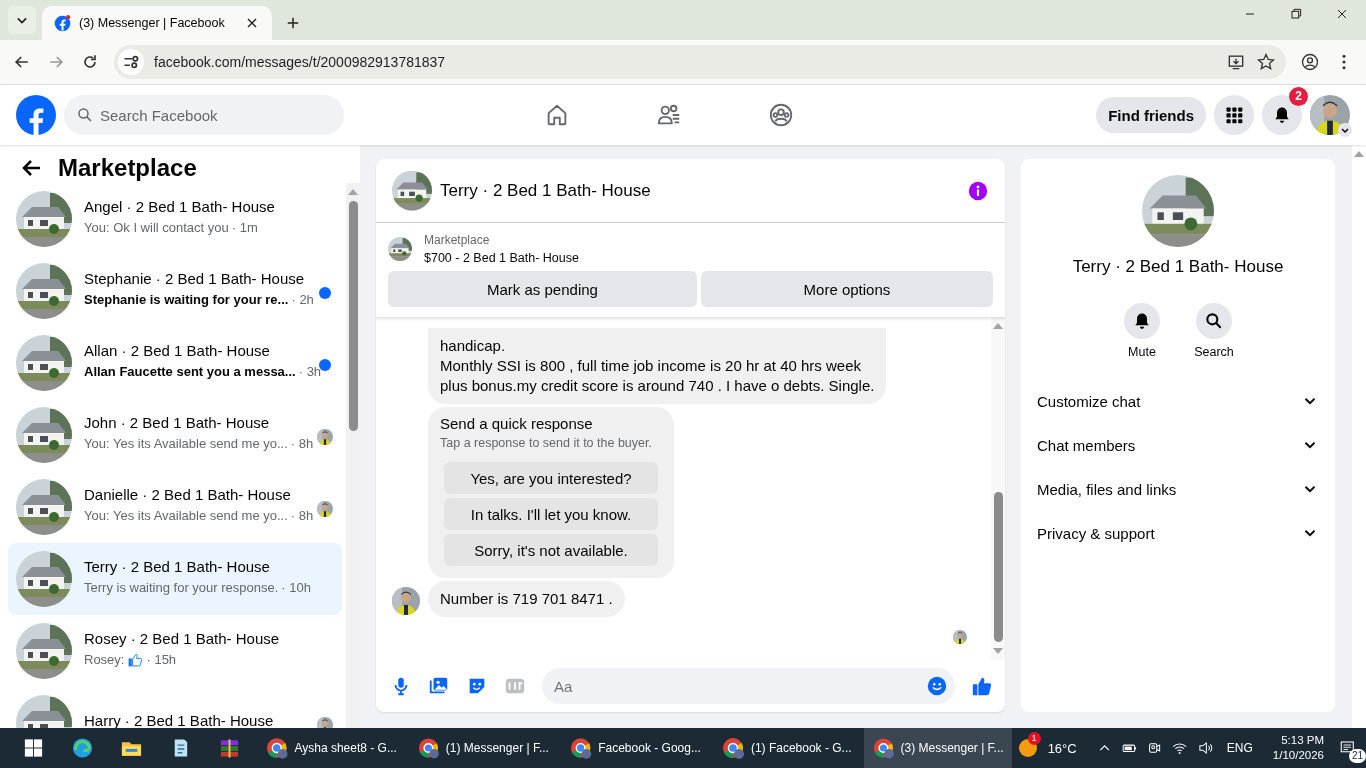  Describe the element at coordinates (175, 435) in the screenshot. I see `conversation-item: John · 2 Bed 1 Bath- House You: Yes its Available send me yo... · 8h` at that location.